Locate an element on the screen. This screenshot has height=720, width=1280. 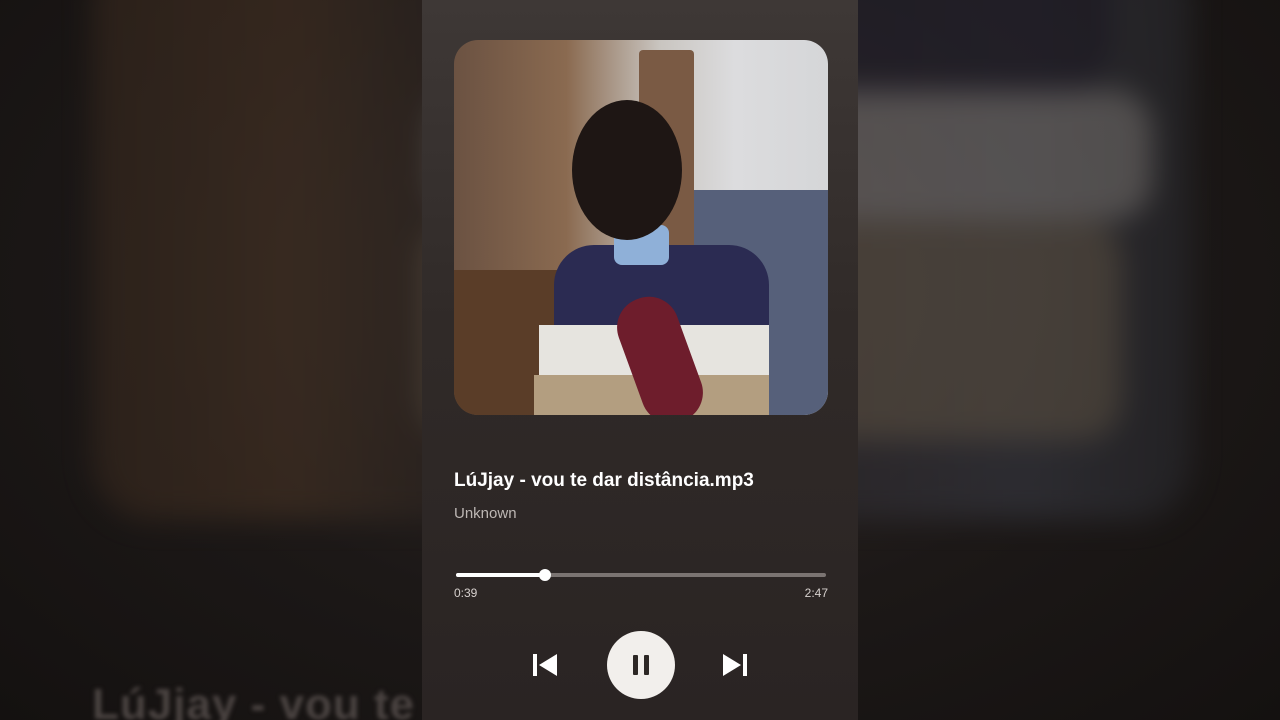
seek-bar is located at coordinates (641, 575).